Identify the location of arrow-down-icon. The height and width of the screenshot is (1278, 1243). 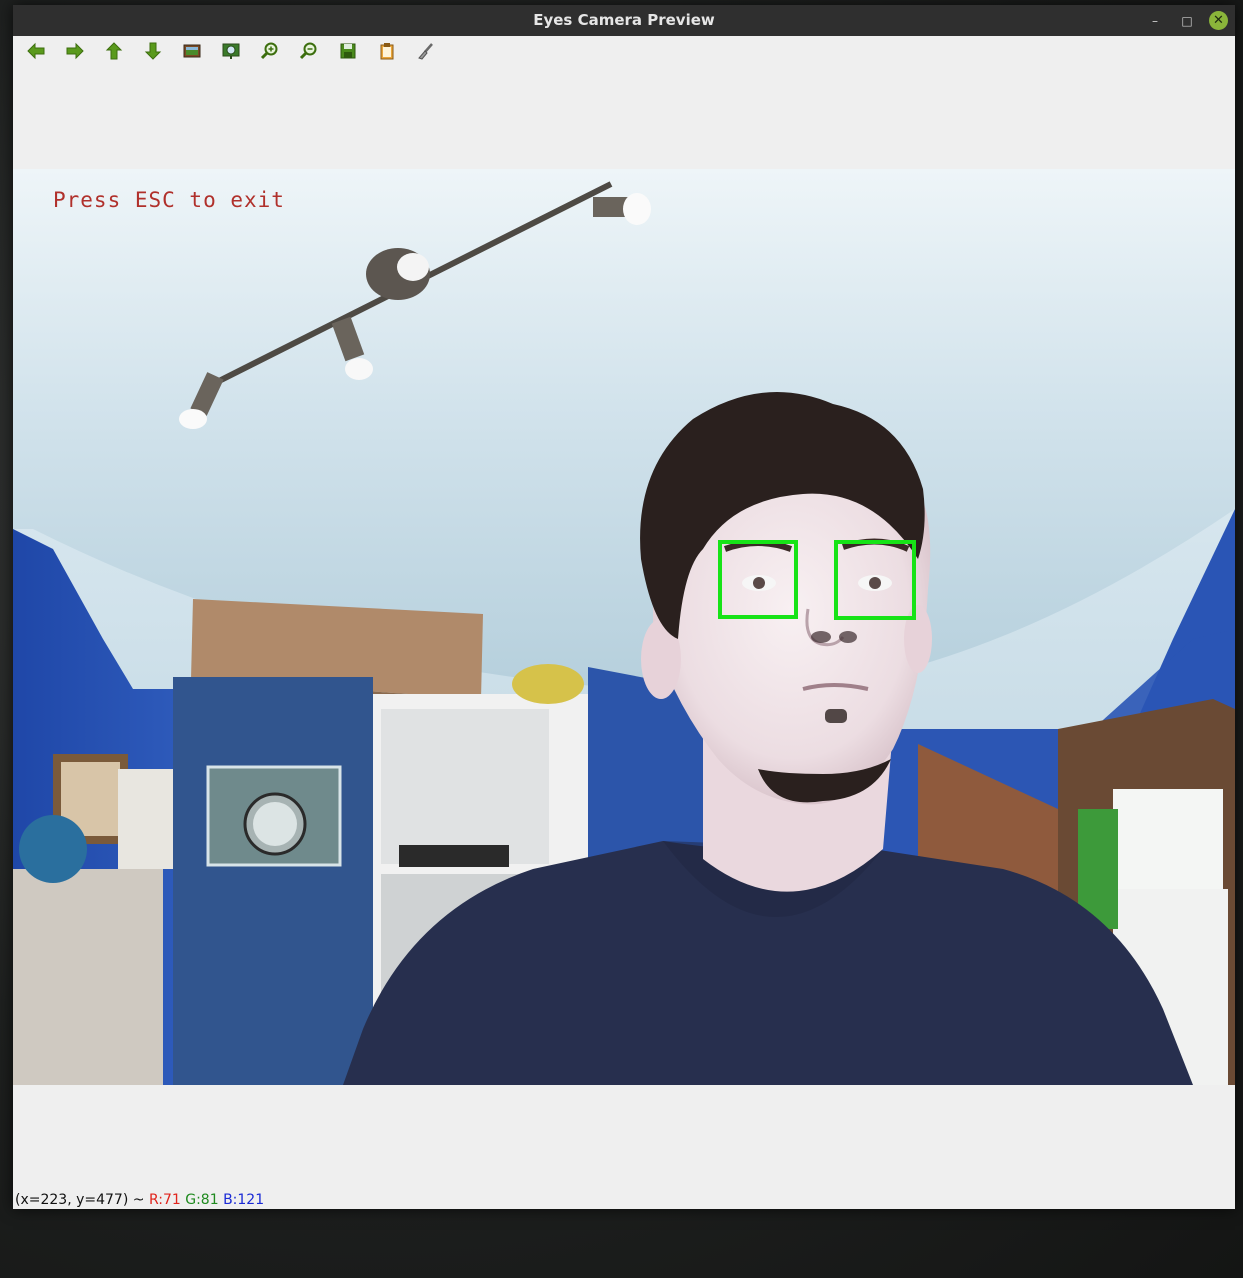
(153, 51).